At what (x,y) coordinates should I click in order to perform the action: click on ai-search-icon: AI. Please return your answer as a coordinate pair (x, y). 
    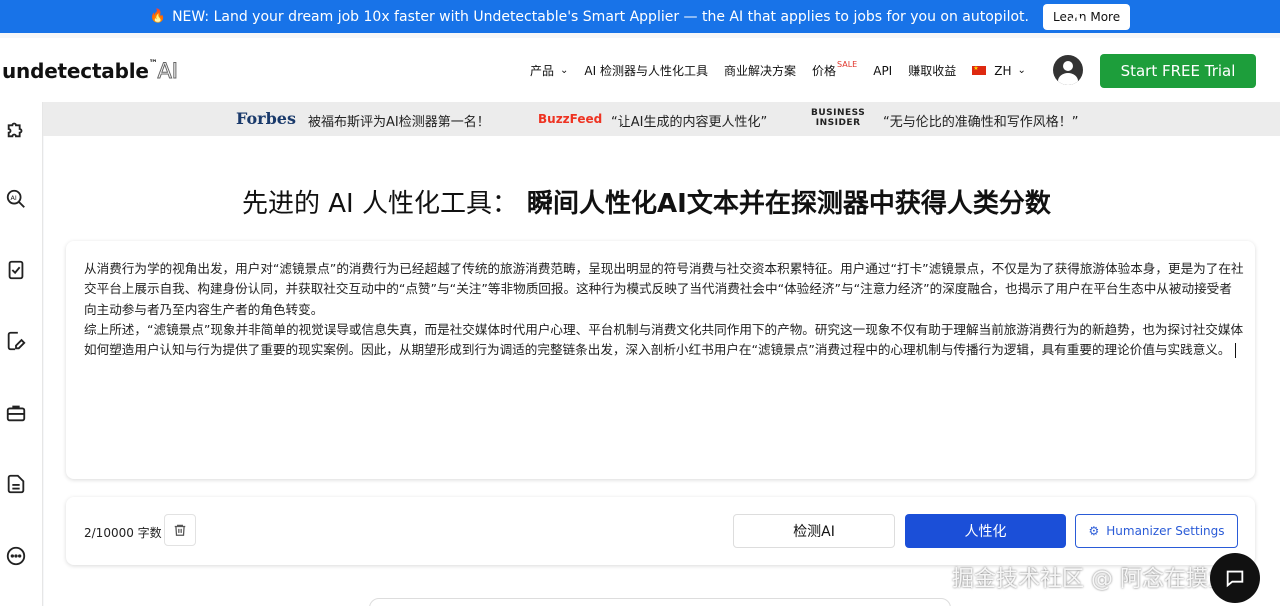
    Looking at the image, I should click on (16, 199).